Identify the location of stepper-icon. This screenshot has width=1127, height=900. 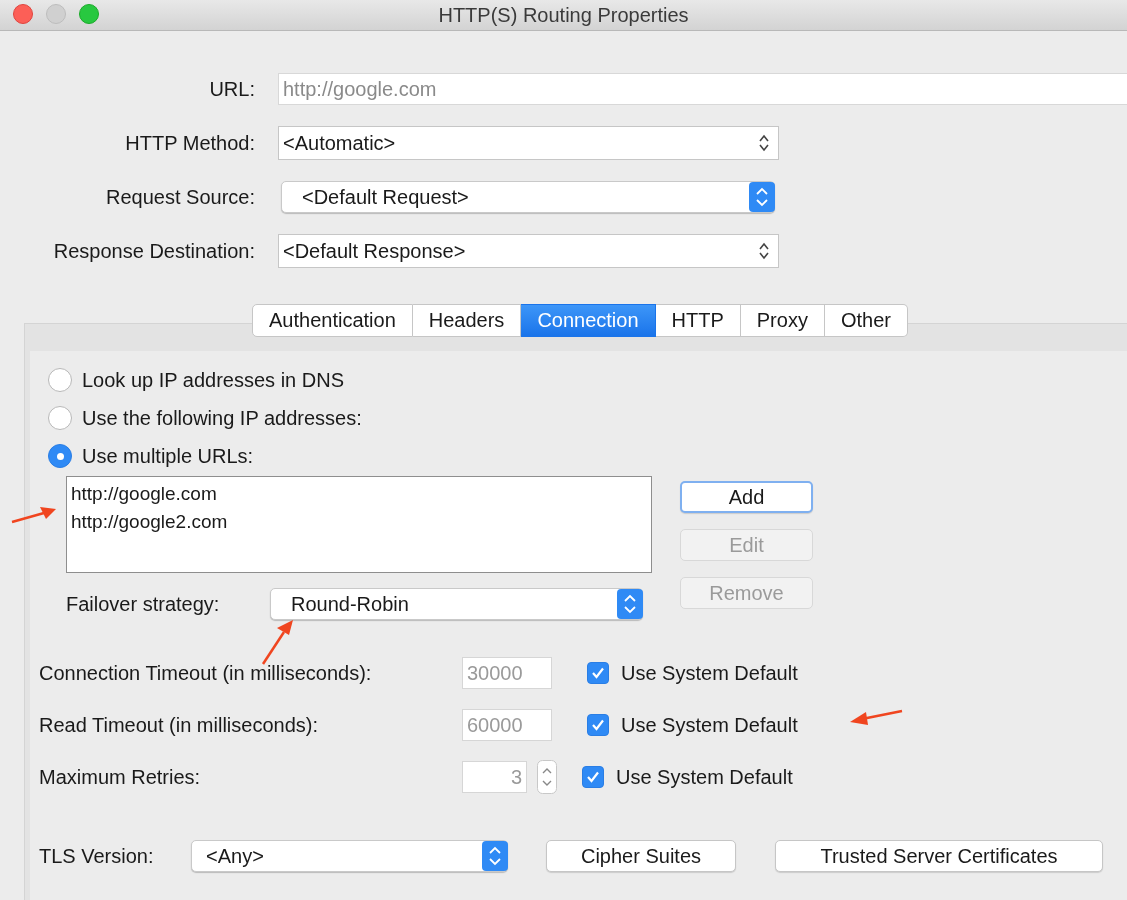
(547, 777).